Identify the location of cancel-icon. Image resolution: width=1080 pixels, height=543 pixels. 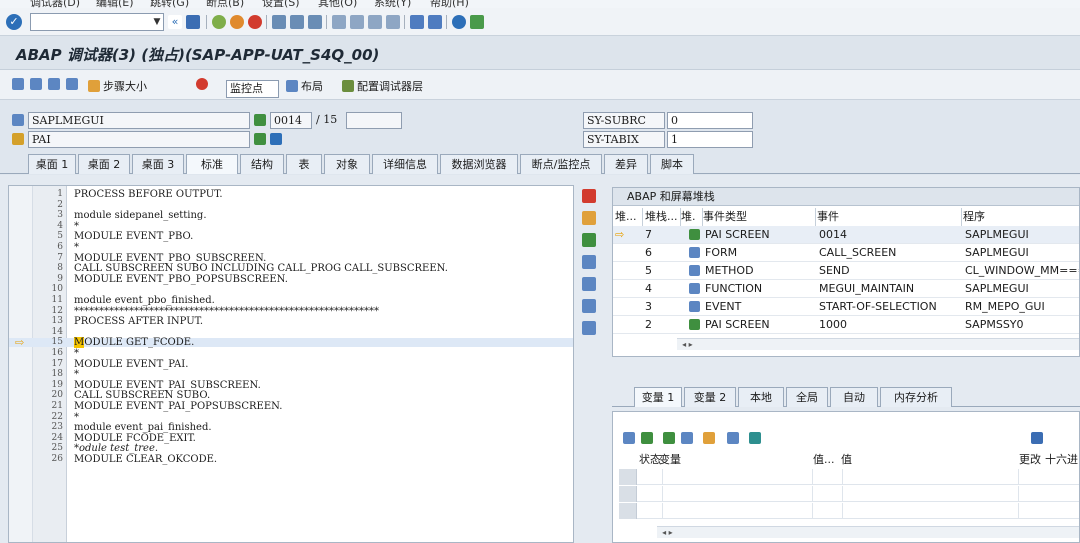
(255, 22).